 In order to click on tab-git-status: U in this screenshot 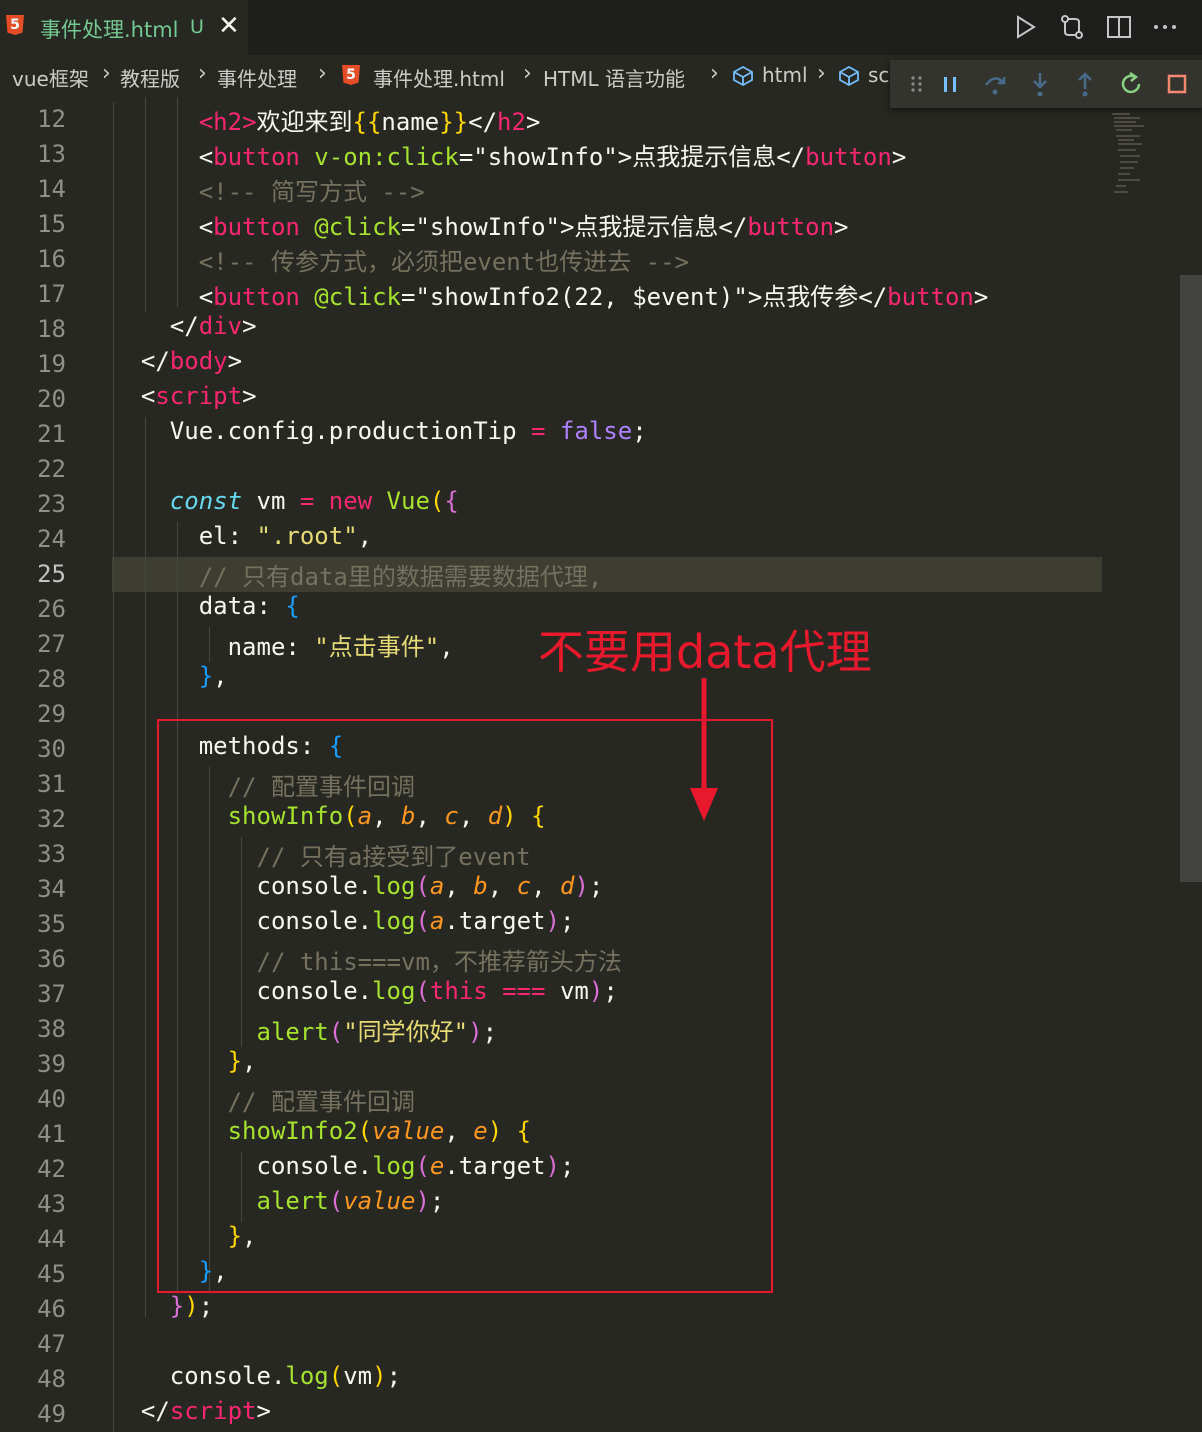, I will do `click(197, 27)`.